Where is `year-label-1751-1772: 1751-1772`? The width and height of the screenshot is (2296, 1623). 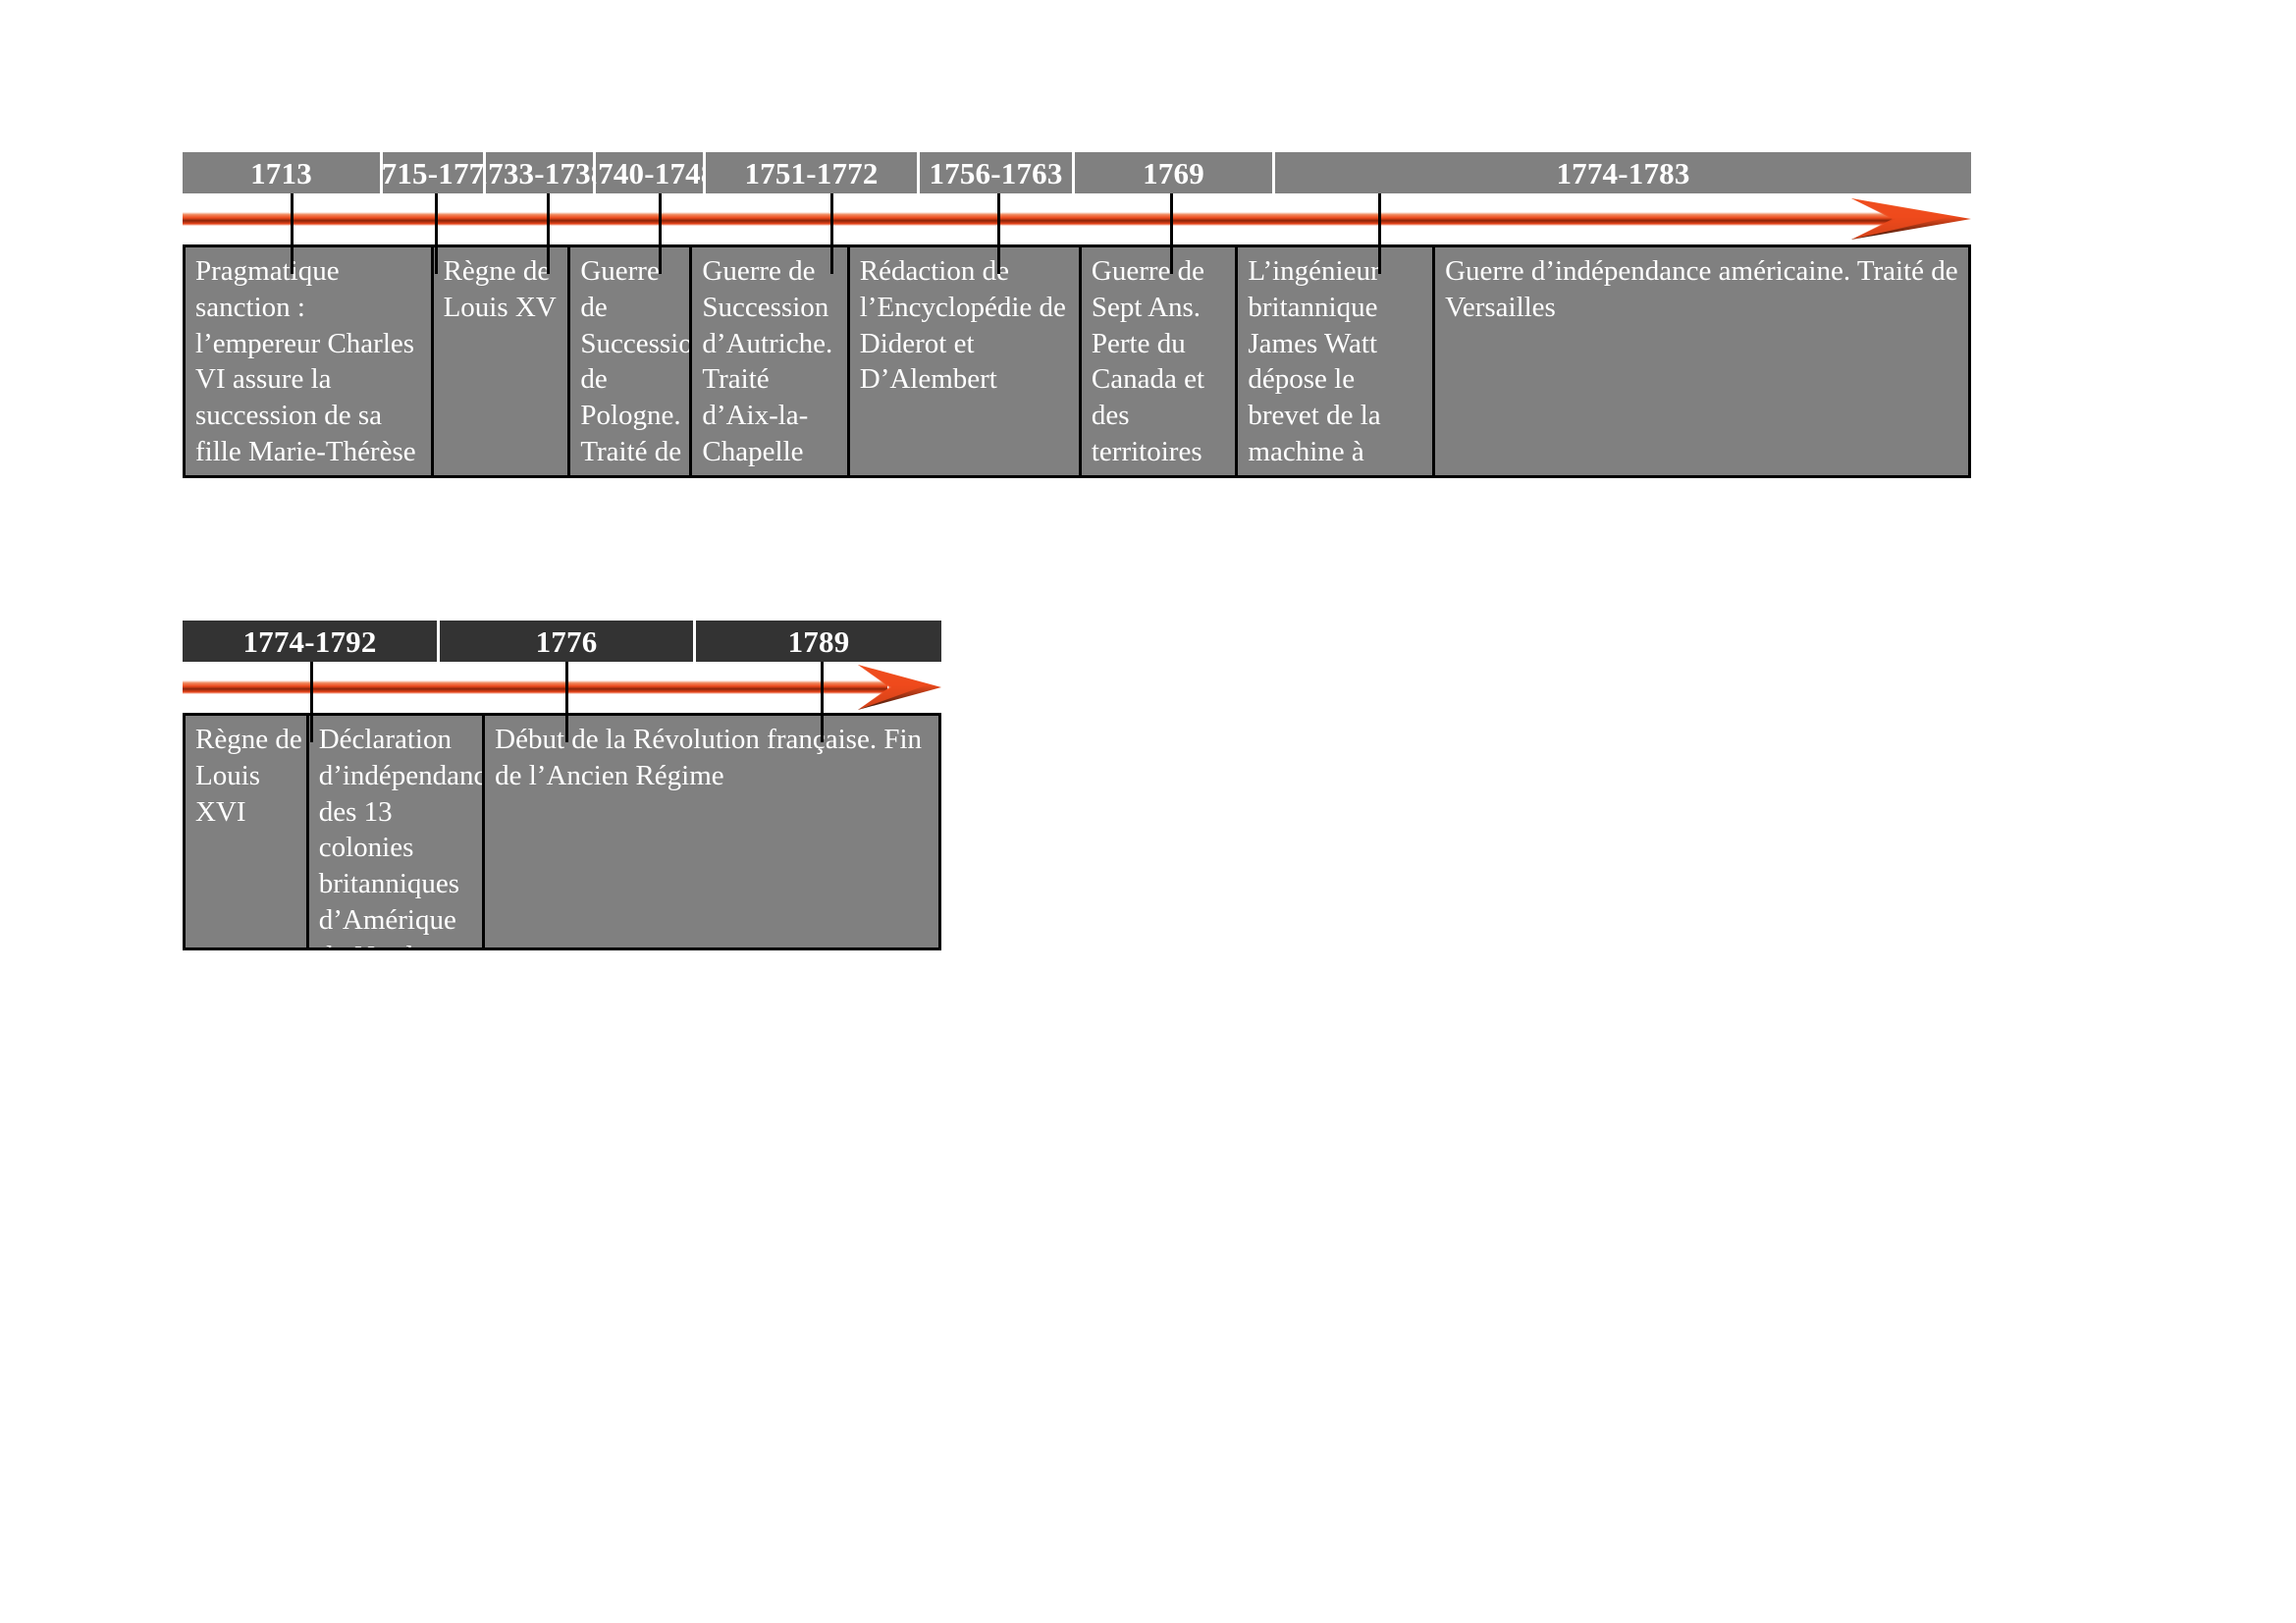 year-label-1751-1772: 1751-1772 is located at coordinates (813, 172).